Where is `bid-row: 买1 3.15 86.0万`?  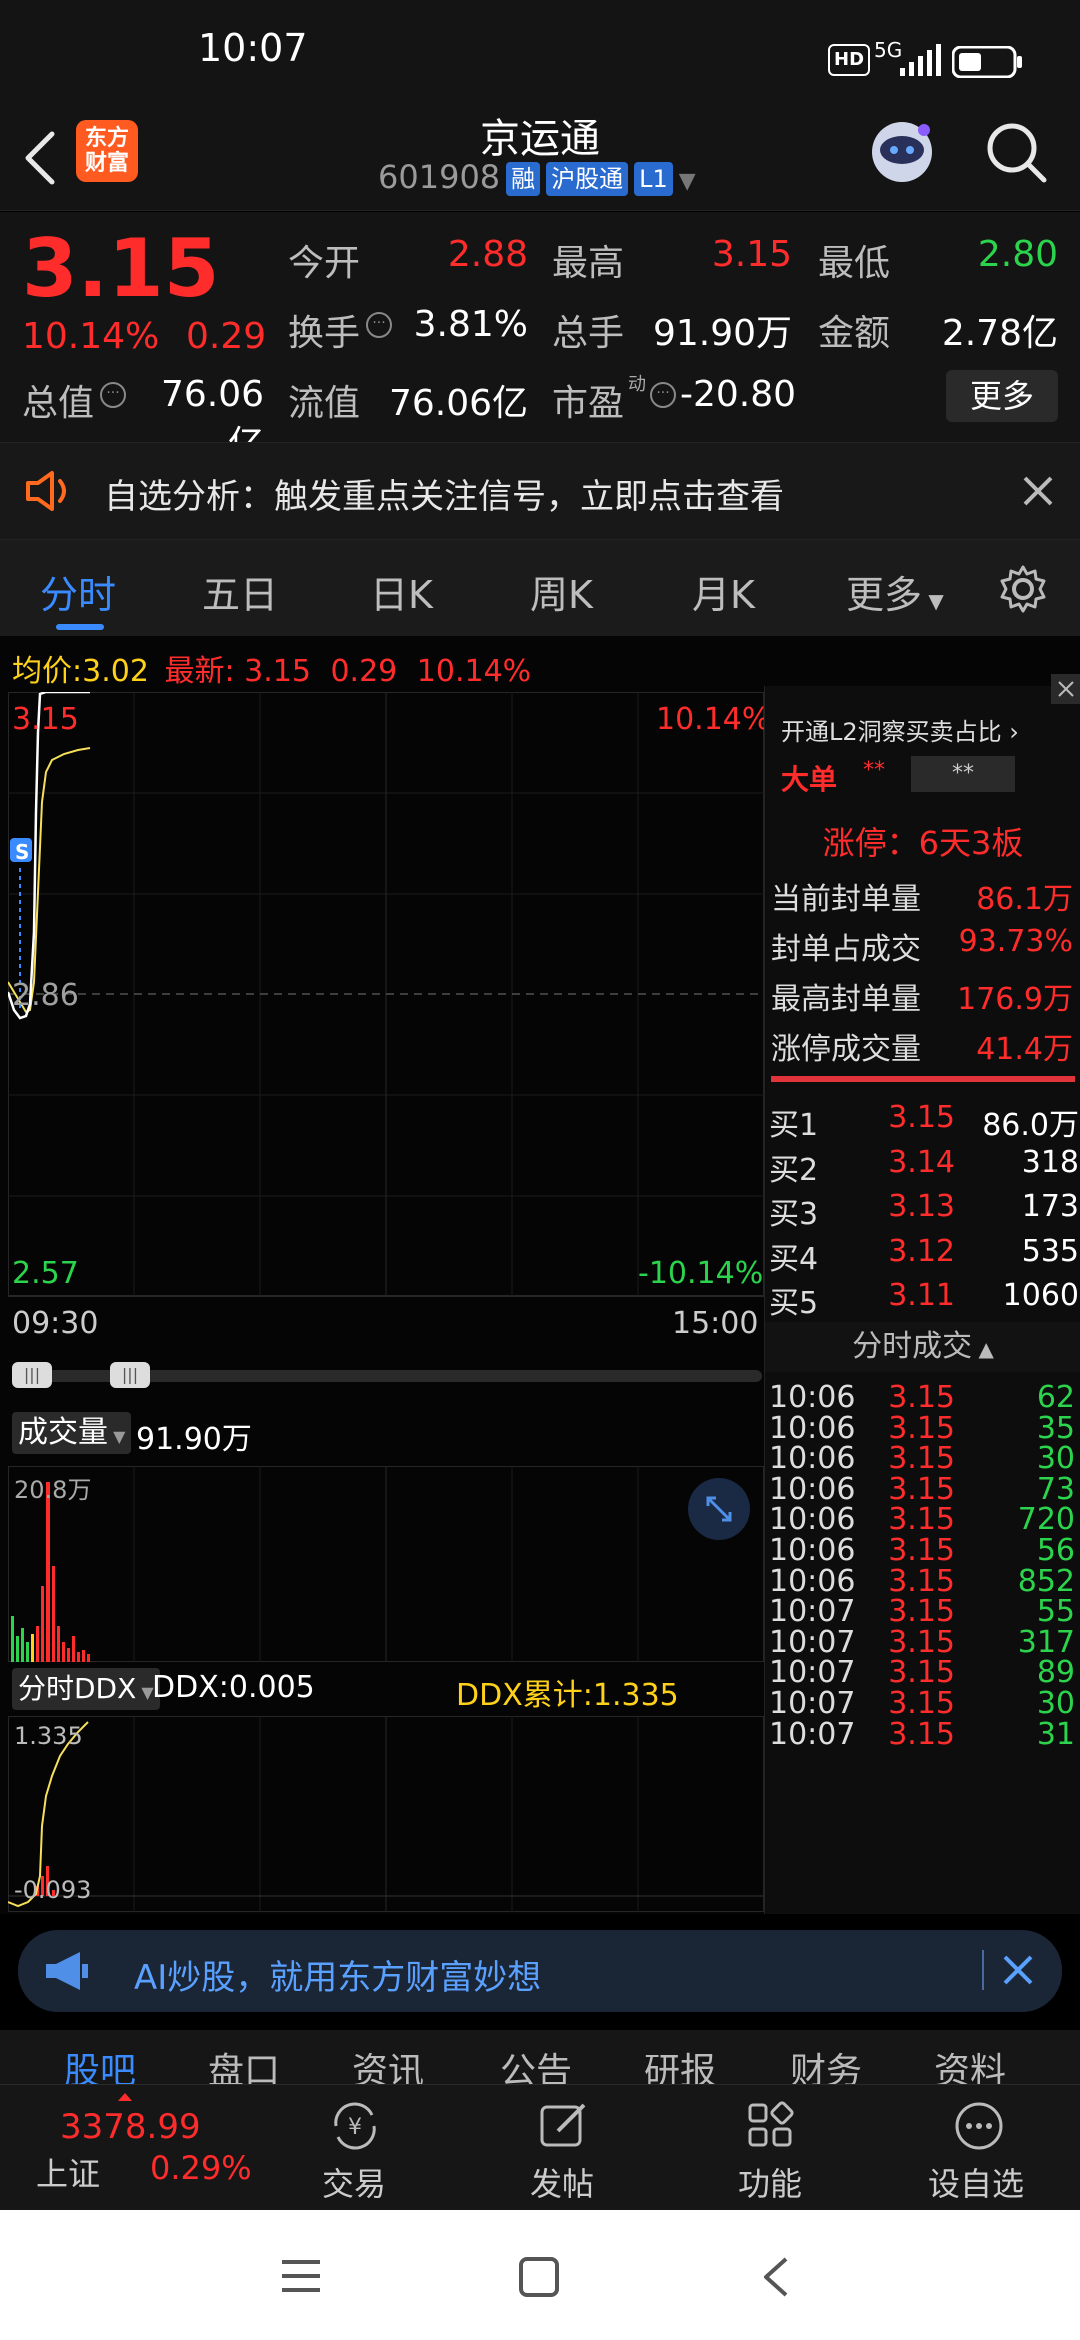
bid-row: 买1 3.15 86.0万 is located at coordinates (922, 1122).